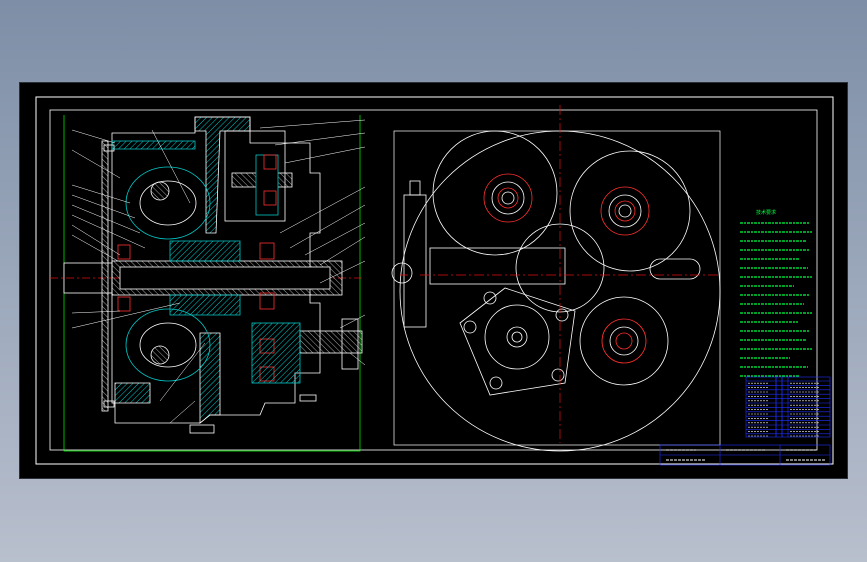  Describe the element at coordinates (168, 203) in the screenshot. I see `torus-upper` at that location.